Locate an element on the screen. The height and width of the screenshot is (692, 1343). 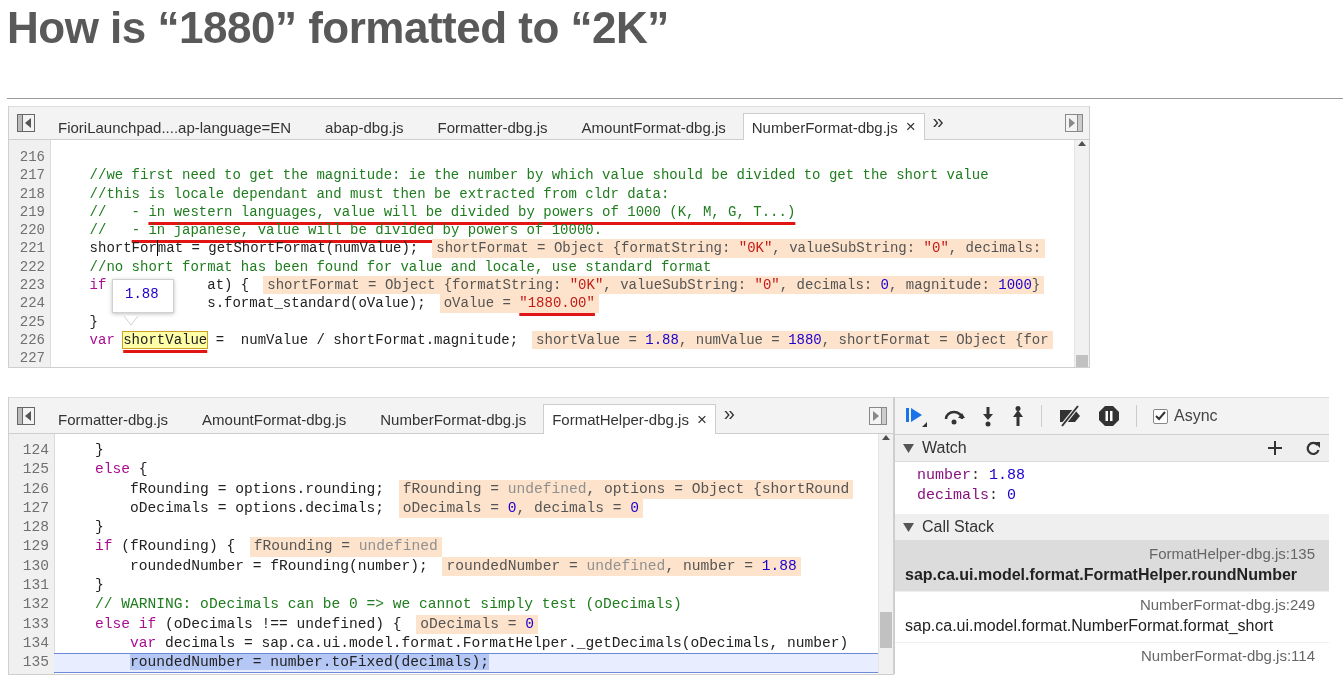
line-number: 133 is located at coordinates (35, 624).